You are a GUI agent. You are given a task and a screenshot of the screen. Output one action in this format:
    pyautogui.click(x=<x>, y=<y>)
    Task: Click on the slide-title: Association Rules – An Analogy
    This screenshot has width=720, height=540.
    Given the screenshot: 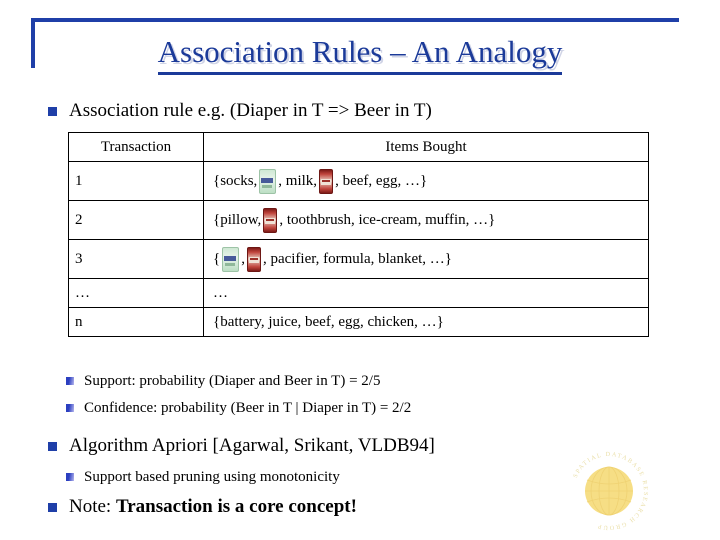 What is the action you would take?
    pyautogui.click(x=360, y=54)
    